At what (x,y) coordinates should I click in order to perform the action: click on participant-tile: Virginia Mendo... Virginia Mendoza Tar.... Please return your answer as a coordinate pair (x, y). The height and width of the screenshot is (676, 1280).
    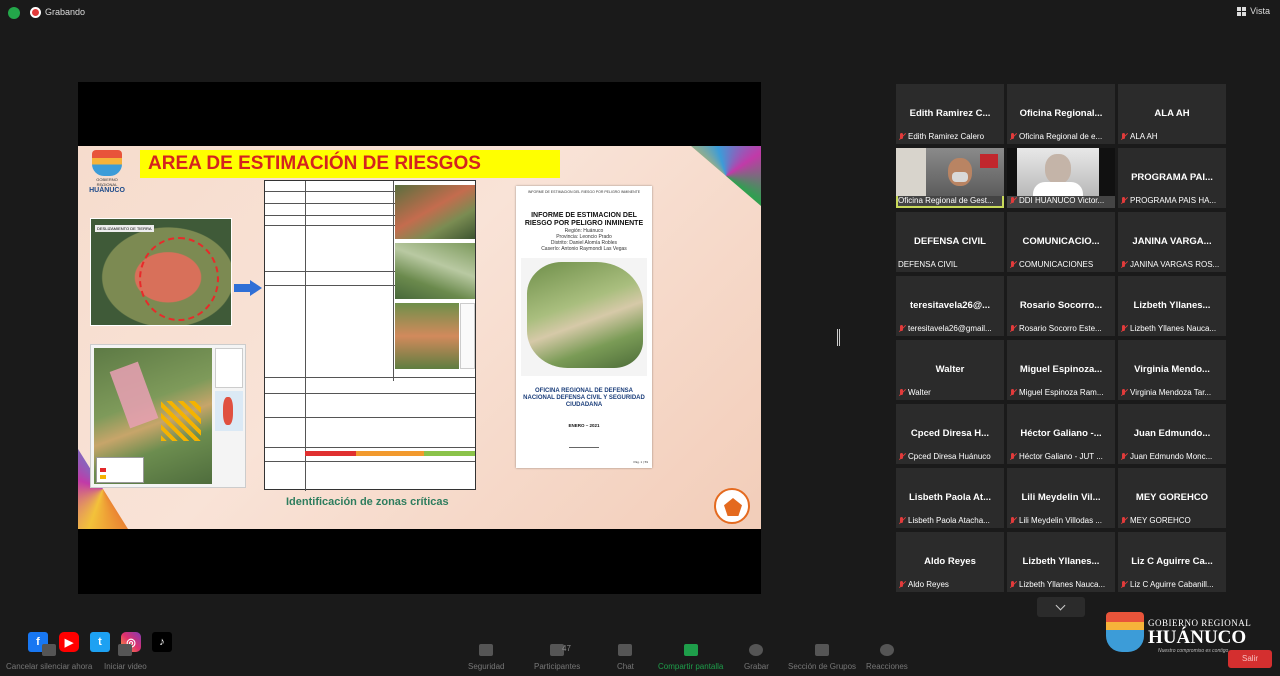
    Looking at the image, I should click on (1172, 370).